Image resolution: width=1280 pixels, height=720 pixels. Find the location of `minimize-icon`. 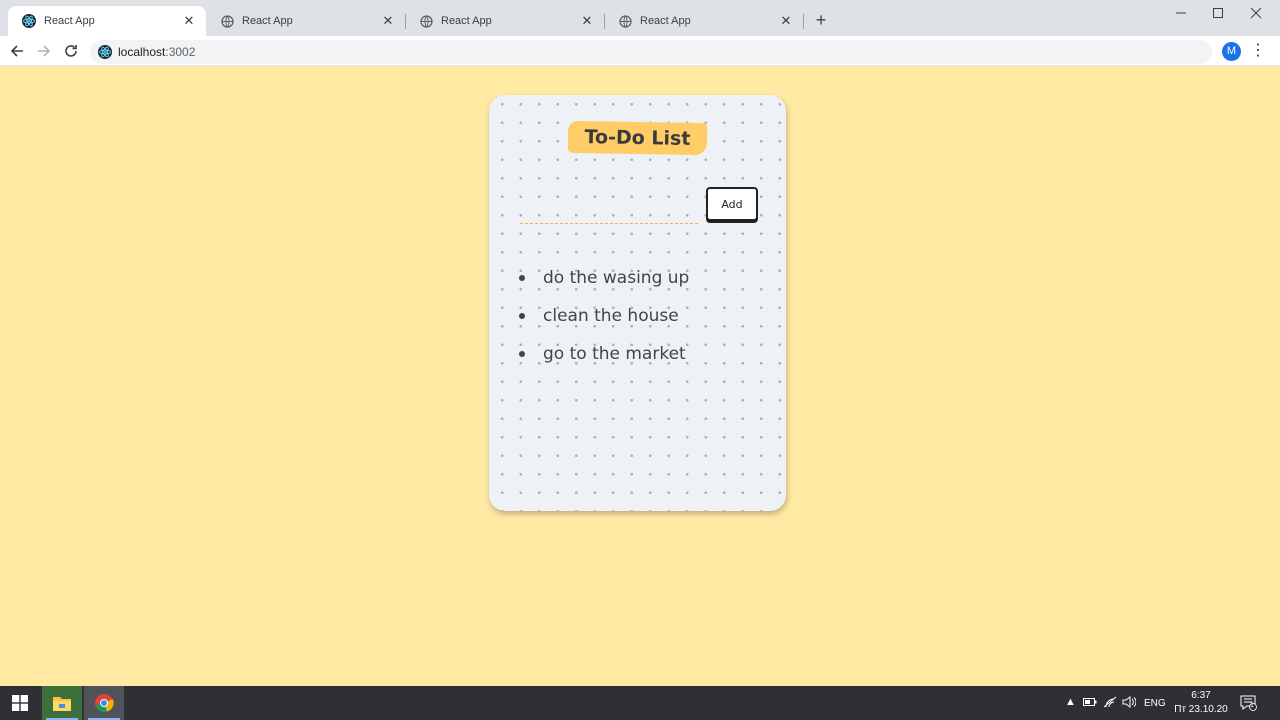

minimize-icon is located at coordinates (1181, 14).